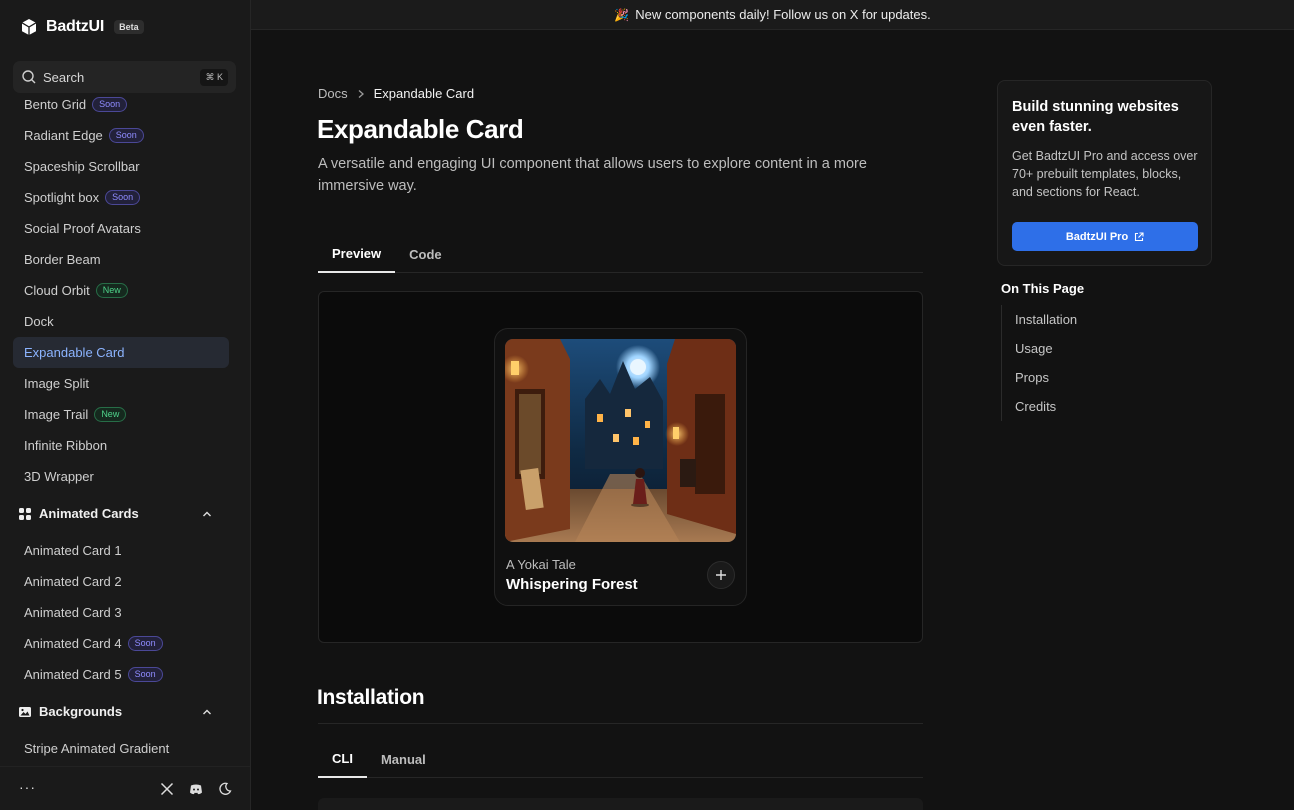 The image size is (1294, 810). What do you see at coordinates (333, 93) in the screenshot?
I see `breadcrumb-docs: Docs` at bounding box center [333, 93].